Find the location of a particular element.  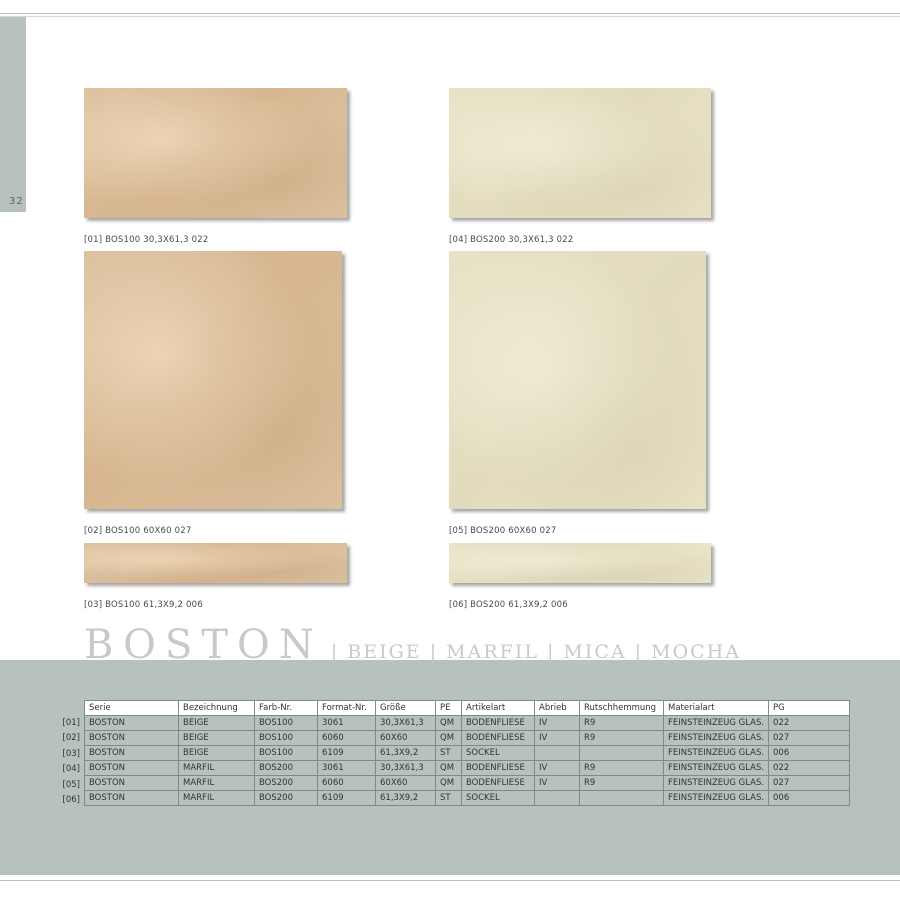

tile-caption-05: [05] BOS200 60X60 027 is located at coordinates (503, 531).